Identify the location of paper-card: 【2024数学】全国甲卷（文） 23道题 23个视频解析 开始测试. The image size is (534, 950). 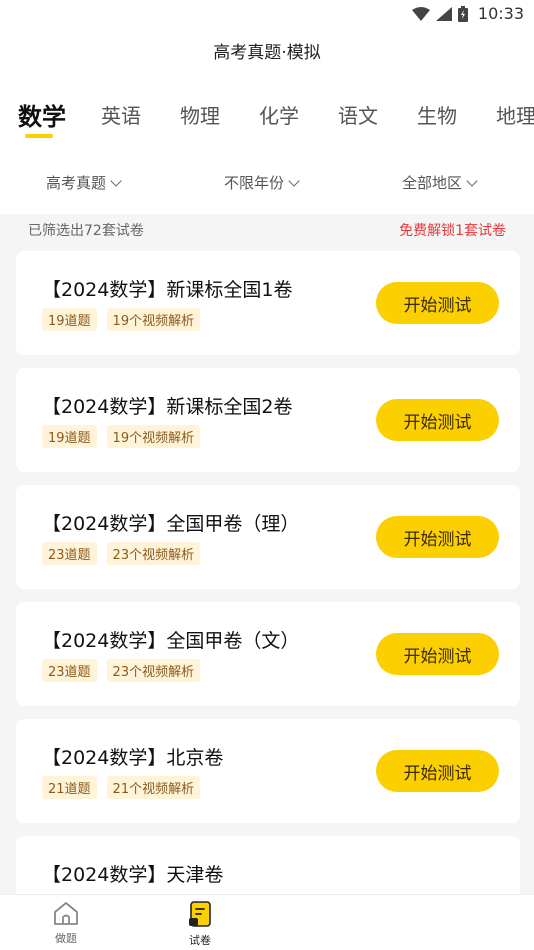
(268, 654).